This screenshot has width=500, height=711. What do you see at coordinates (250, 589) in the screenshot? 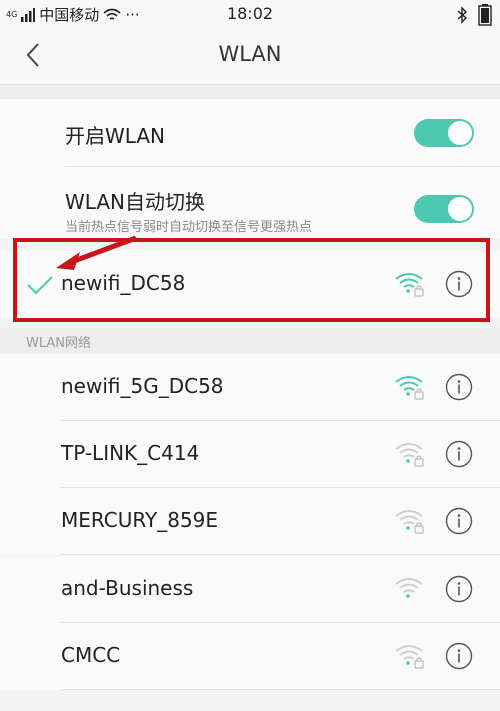
I see `network-row: and-Business` at bounding box center [250, 589].